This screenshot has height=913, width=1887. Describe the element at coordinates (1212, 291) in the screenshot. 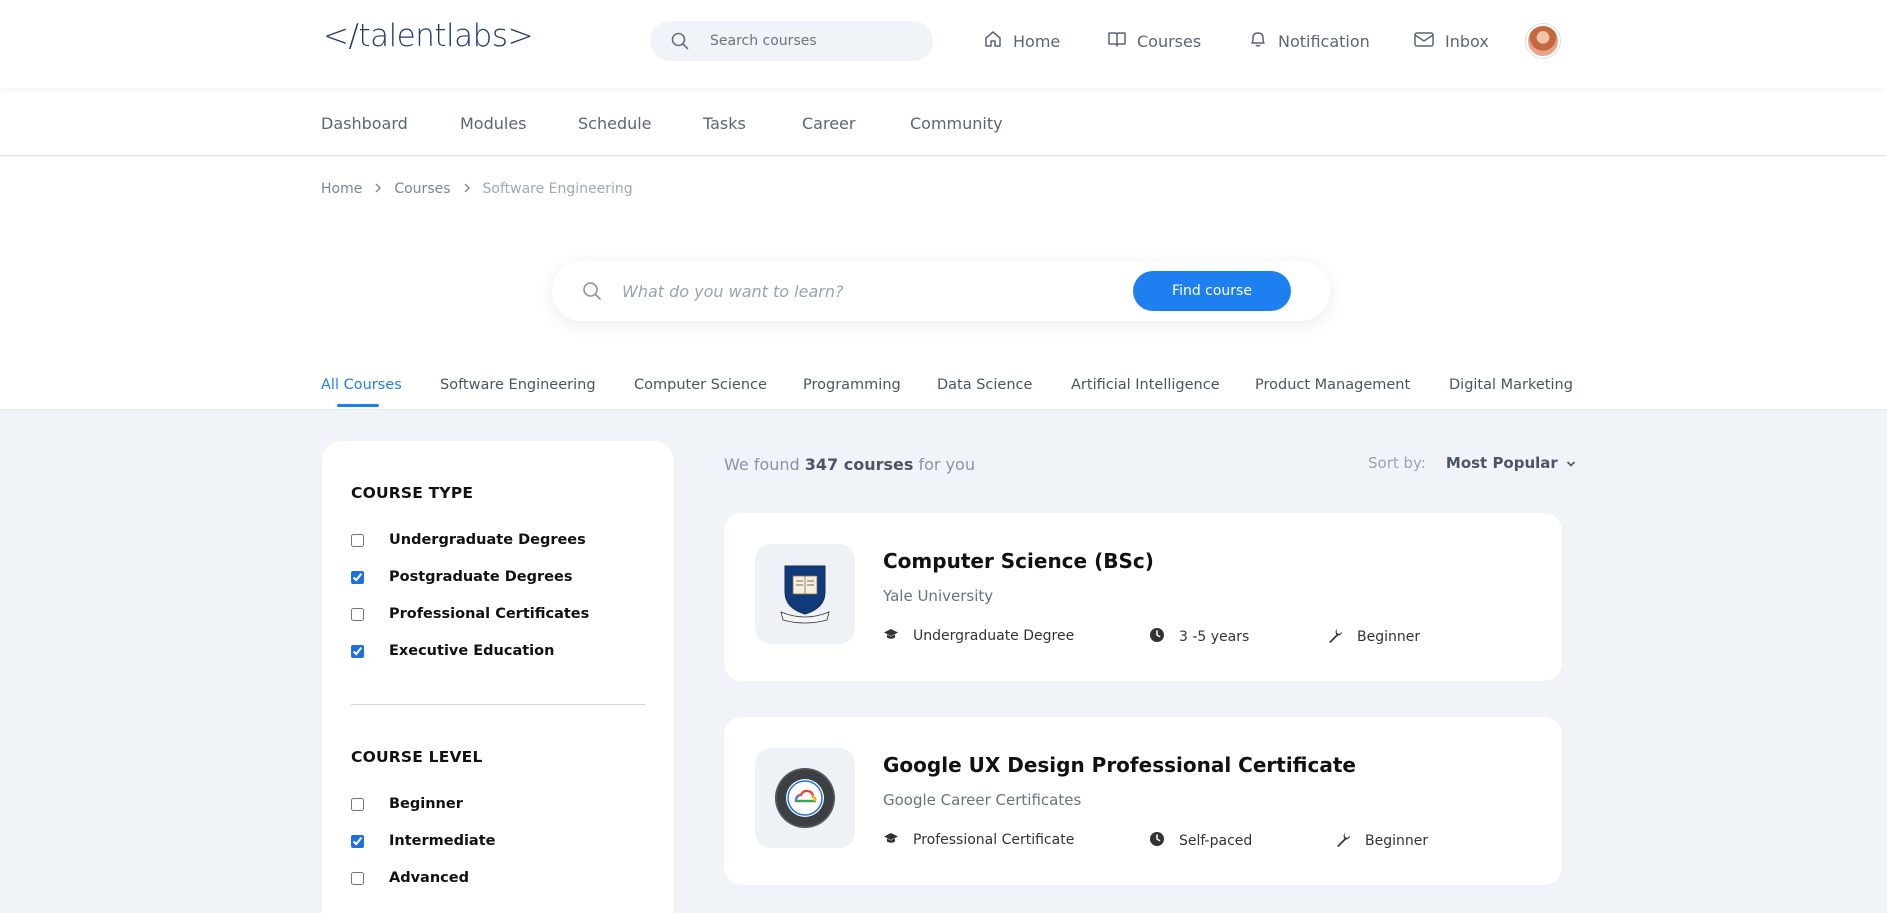

I see `find-course-button: Find course` at that location.